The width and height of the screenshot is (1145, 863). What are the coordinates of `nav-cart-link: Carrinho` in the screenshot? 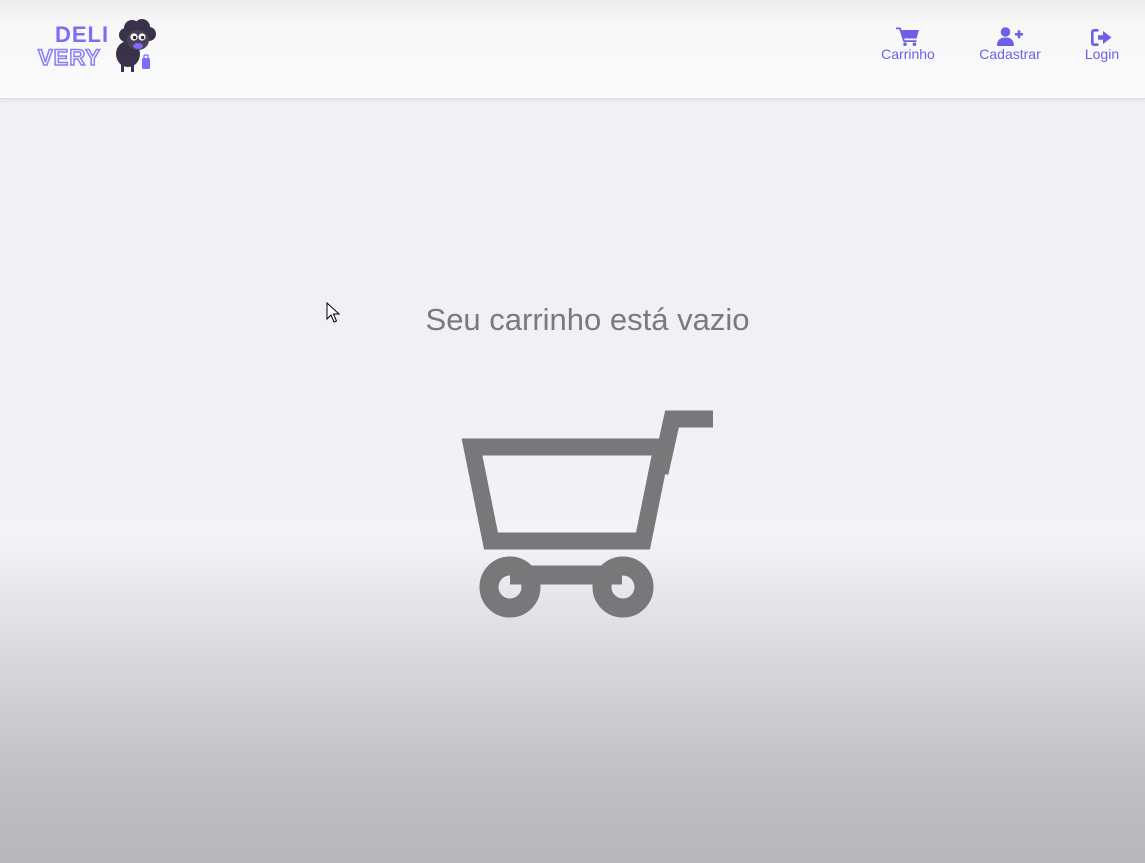 It's located at (908, 45).